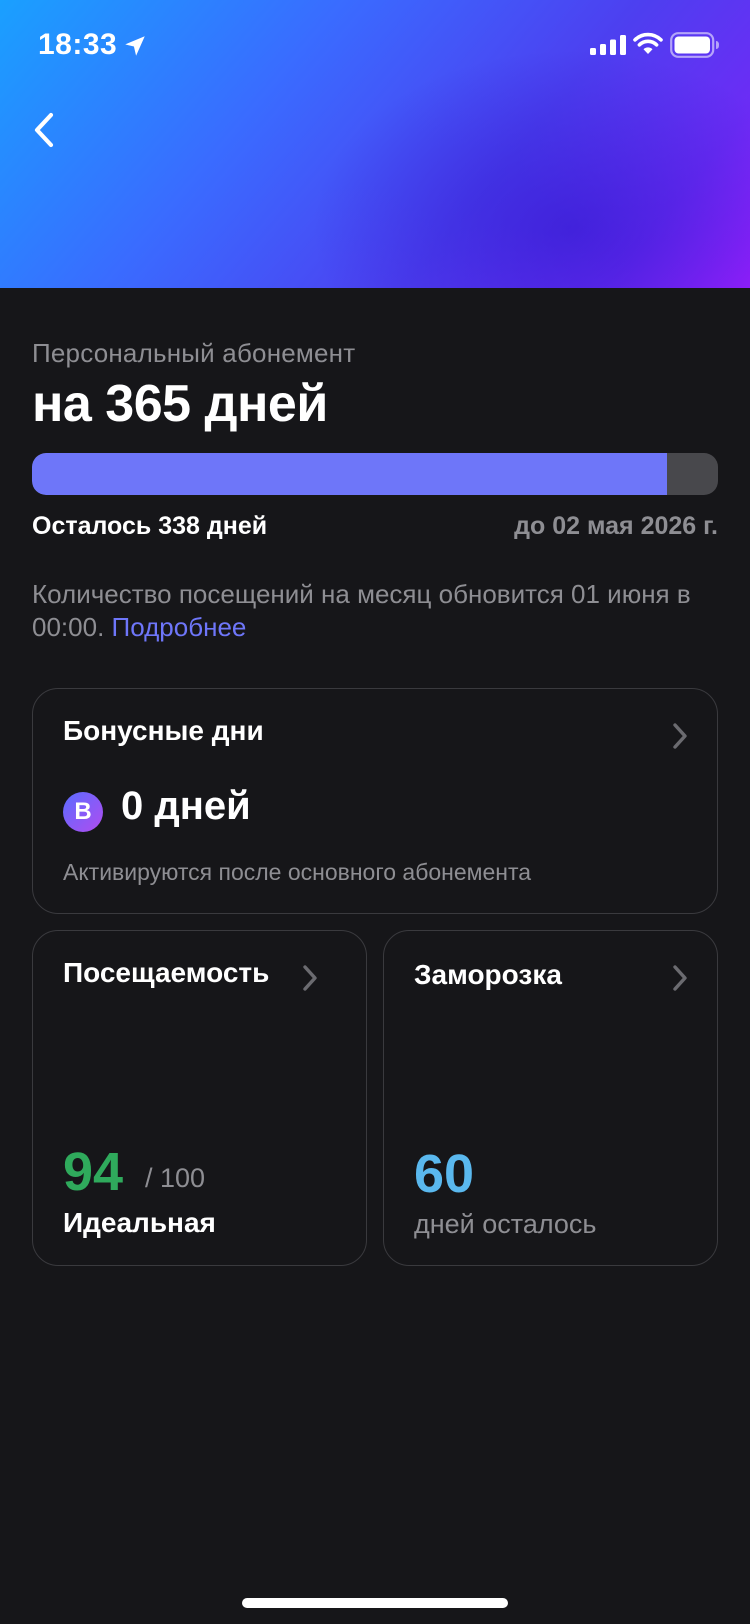 This screenshot has height=1624, width=750. What do you see at coordinates (186, 806) in the screenshot?
I see `bonus-days-value: 0 дней` at bounding box center [186, 806].